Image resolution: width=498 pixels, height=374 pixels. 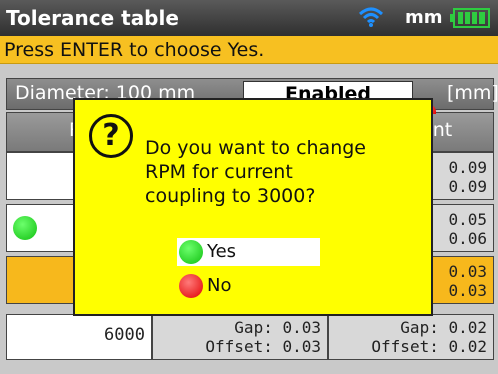 I want to click on rpm-value: 6000, so click(x=124, y=335).